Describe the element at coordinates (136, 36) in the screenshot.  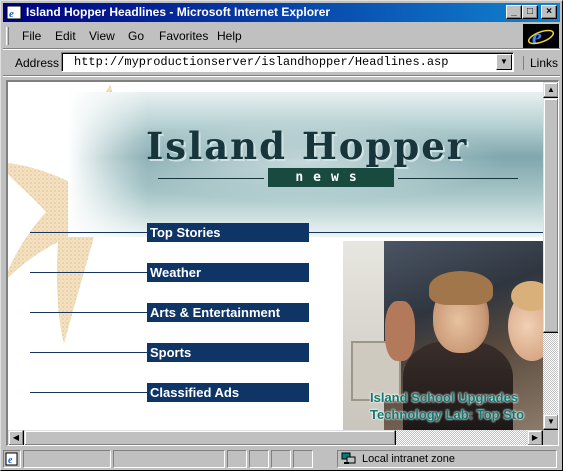
I see `menu-go: Go` at that location.